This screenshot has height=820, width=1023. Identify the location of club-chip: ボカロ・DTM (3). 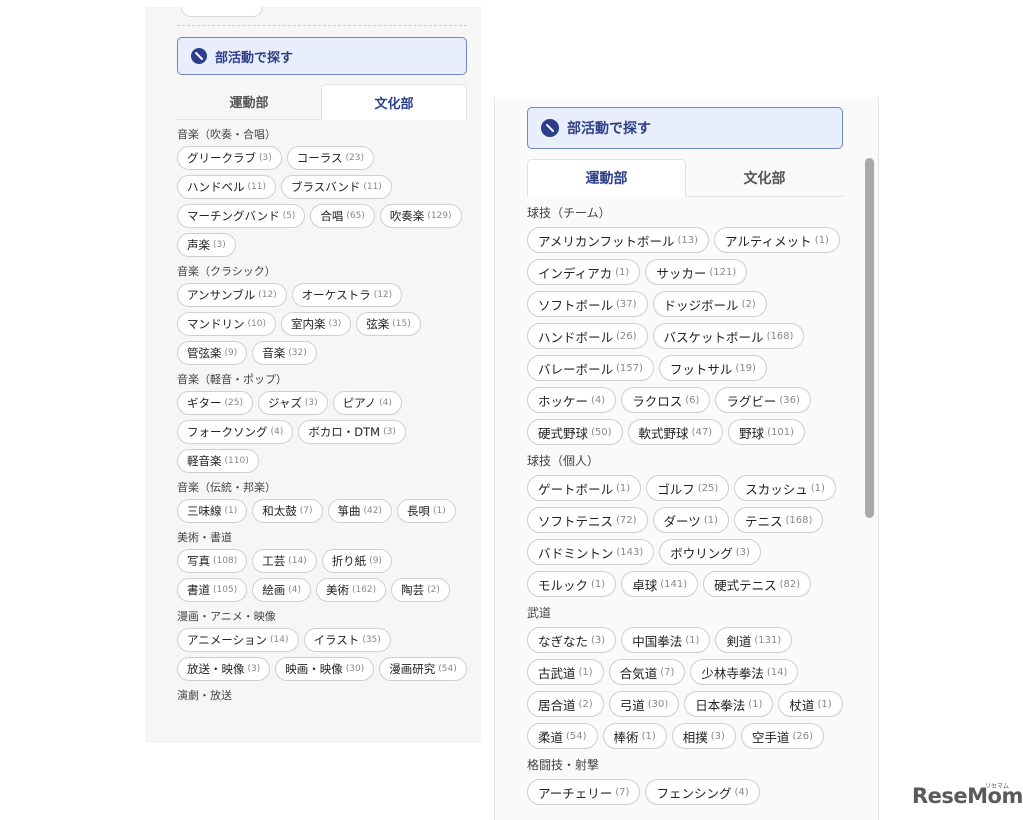
(352, 432).